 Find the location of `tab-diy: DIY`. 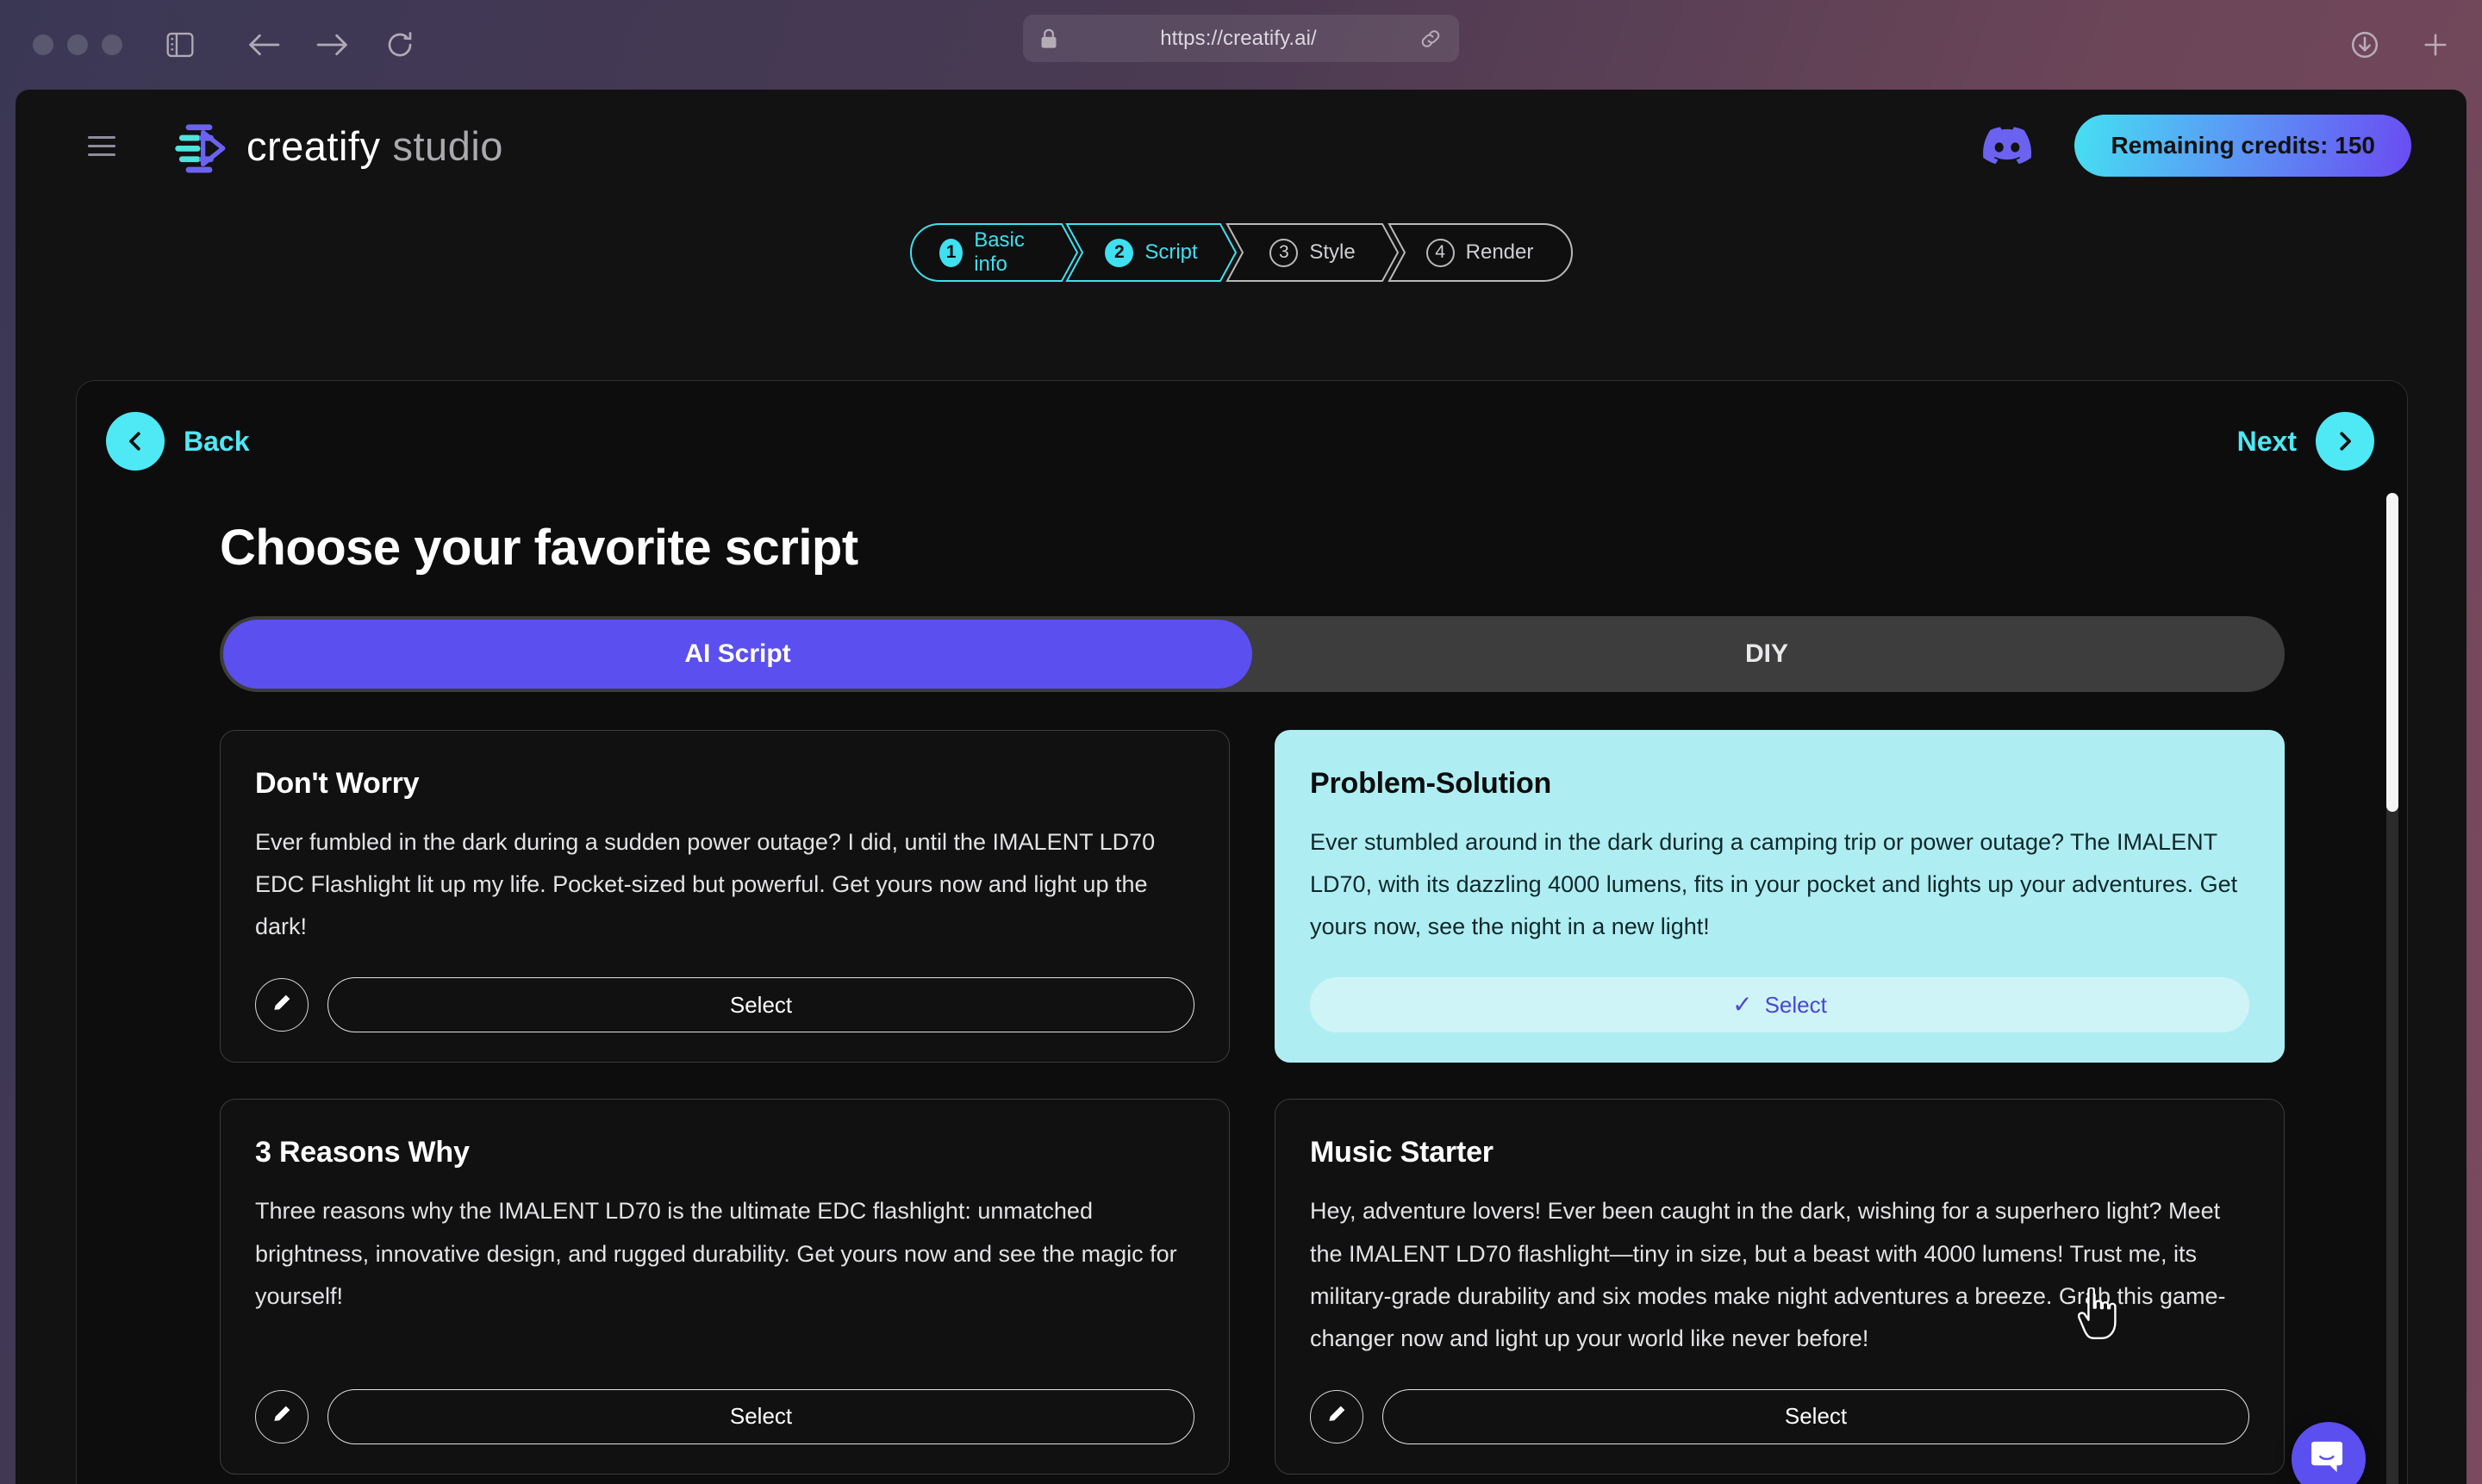

tab-diy: DIY is located at coordinates (1767, 654).